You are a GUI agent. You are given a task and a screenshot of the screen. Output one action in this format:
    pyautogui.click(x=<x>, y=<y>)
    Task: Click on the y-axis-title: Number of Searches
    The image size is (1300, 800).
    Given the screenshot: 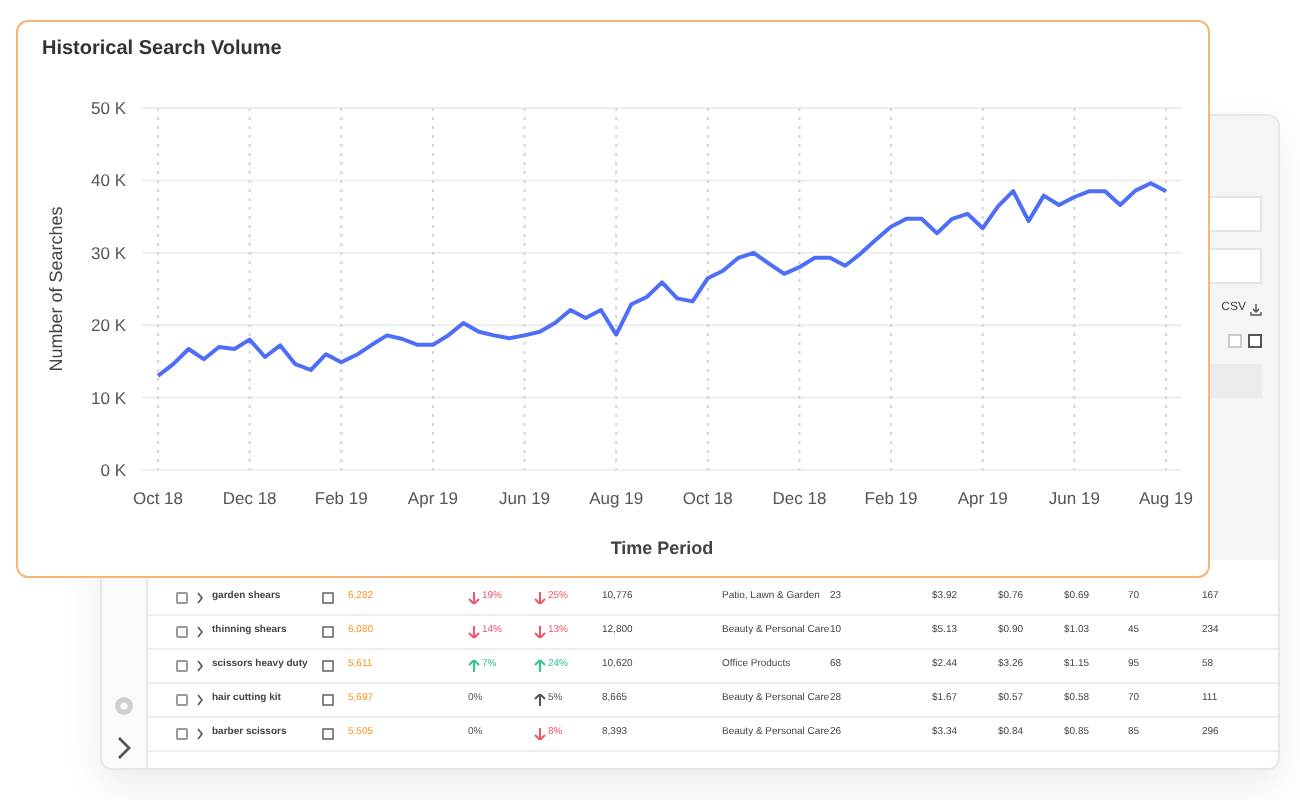 What is the action you would take?
    pyautogui.click(x=56, y=289)
    